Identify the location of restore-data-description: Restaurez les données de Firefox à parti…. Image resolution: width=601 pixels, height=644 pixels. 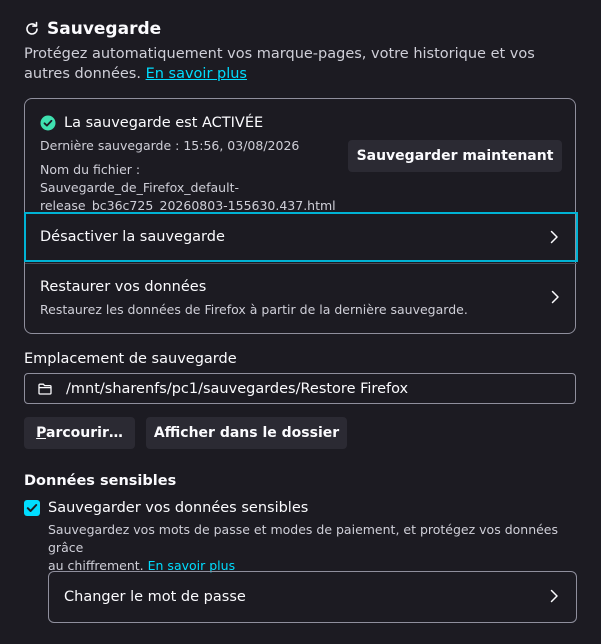
(254, 309).